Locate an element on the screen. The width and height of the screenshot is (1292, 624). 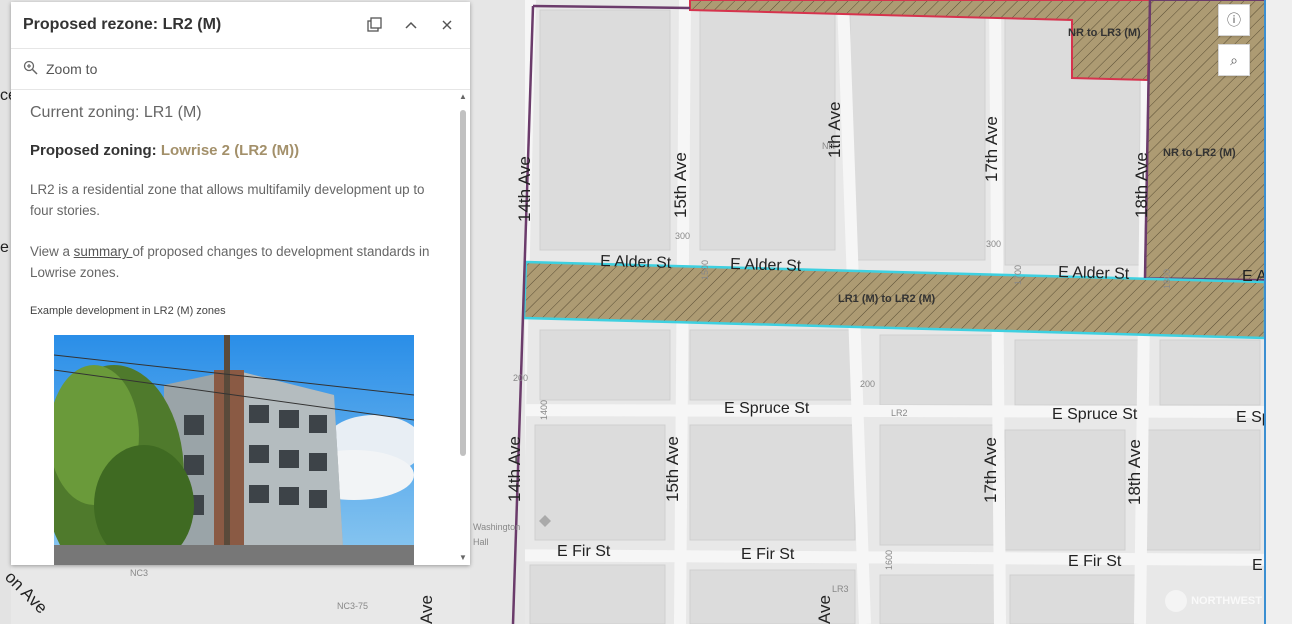
zone-label: LR1 (M) to LR2 (M) is located at coordinates (886, 299).